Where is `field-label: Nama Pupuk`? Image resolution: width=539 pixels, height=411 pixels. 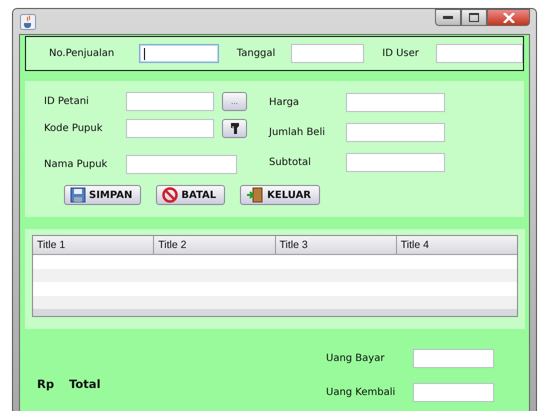
field-label: Nama Pupuk is located at coordinates (76, 164).